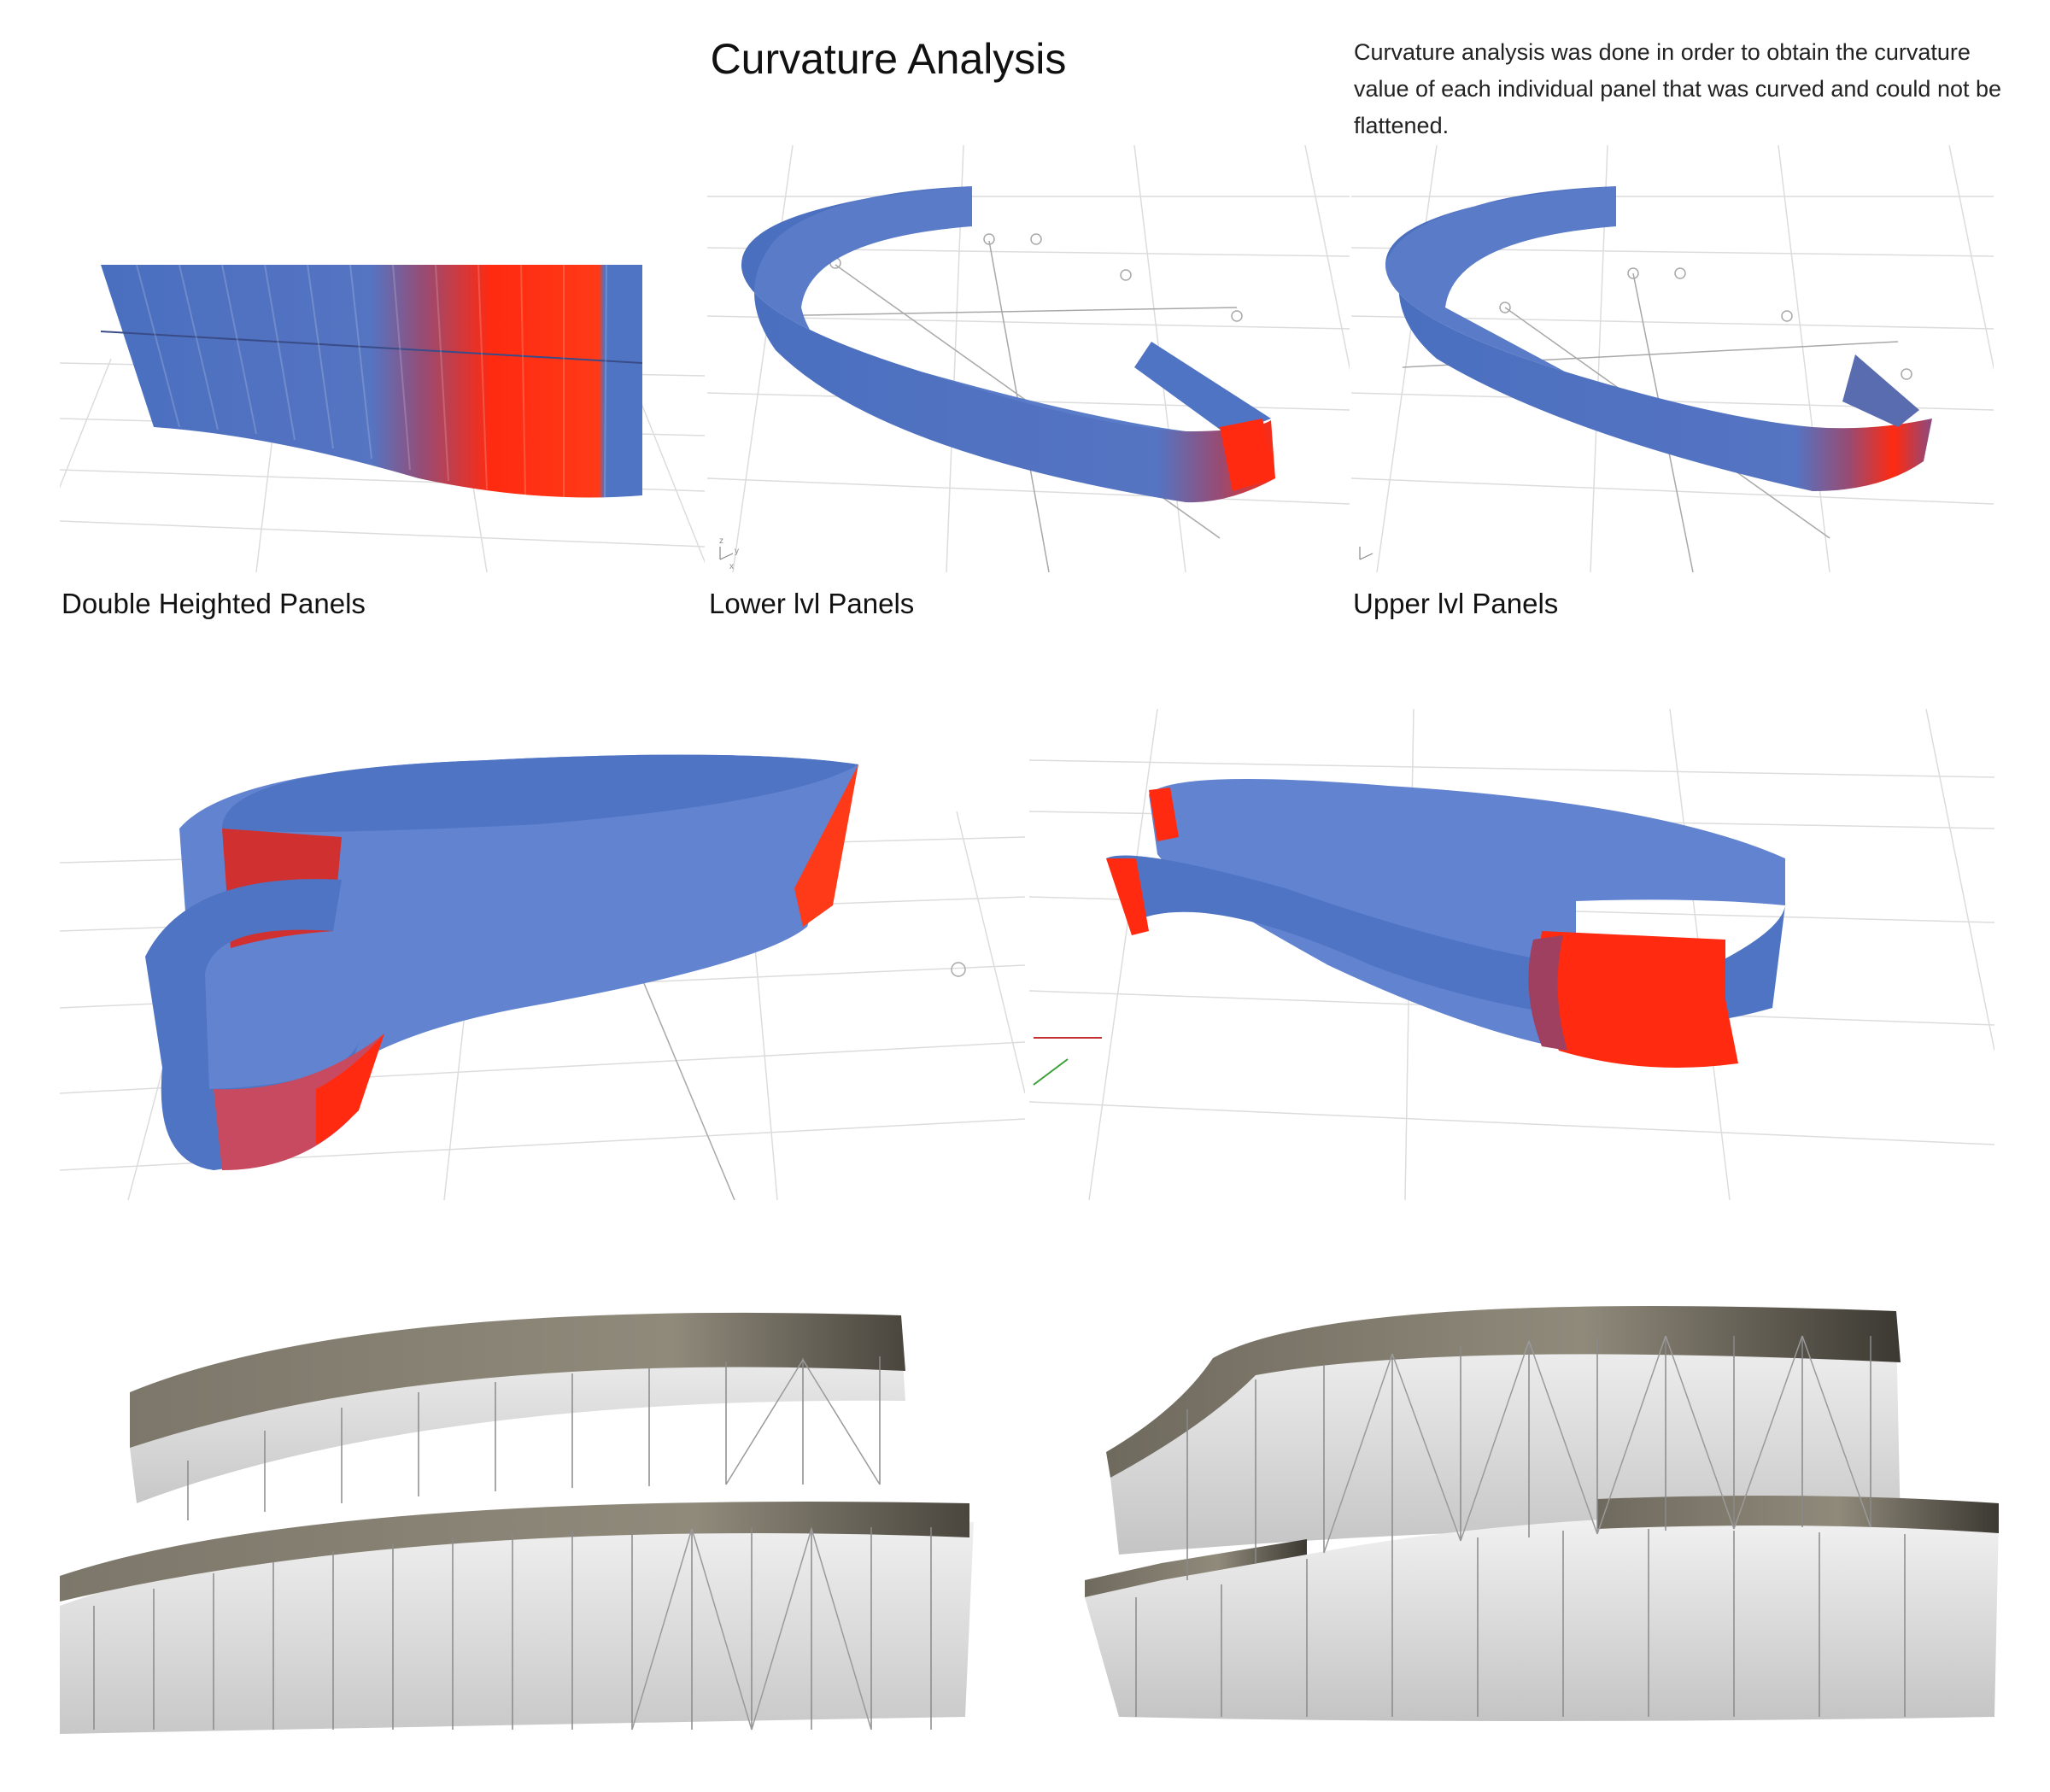 The image size is (2050, 1792). I want to click on high-curvature-zone, so click(1638, 1000).